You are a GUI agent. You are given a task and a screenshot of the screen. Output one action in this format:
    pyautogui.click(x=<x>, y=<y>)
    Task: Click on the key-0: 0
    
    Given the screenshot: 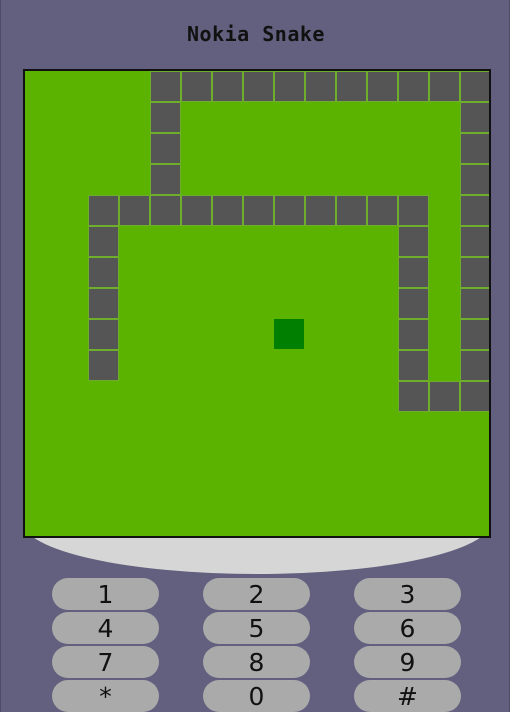 What is the action you would take?
    pyautogui.click(x=256, y=696)
    